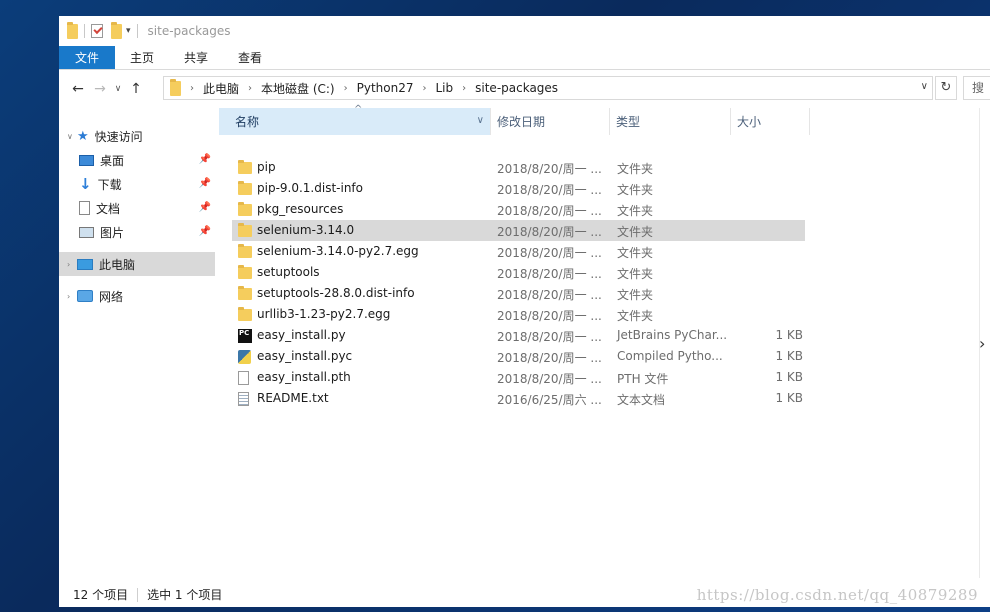 The height and width of the screenshot is (612, 990). What do you see at coordinates (518, 188) in the screenshot?
I see `table-row: pip-9.0.1.dist-info 2018/8/20/周一 ... 文件夹` at bounding box center [518, 188].